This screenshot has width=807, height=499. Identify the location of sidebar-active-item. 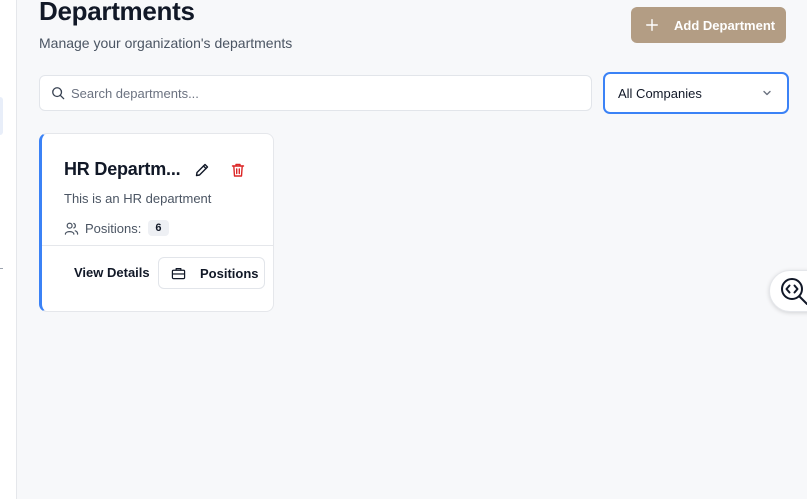
(1, 116).